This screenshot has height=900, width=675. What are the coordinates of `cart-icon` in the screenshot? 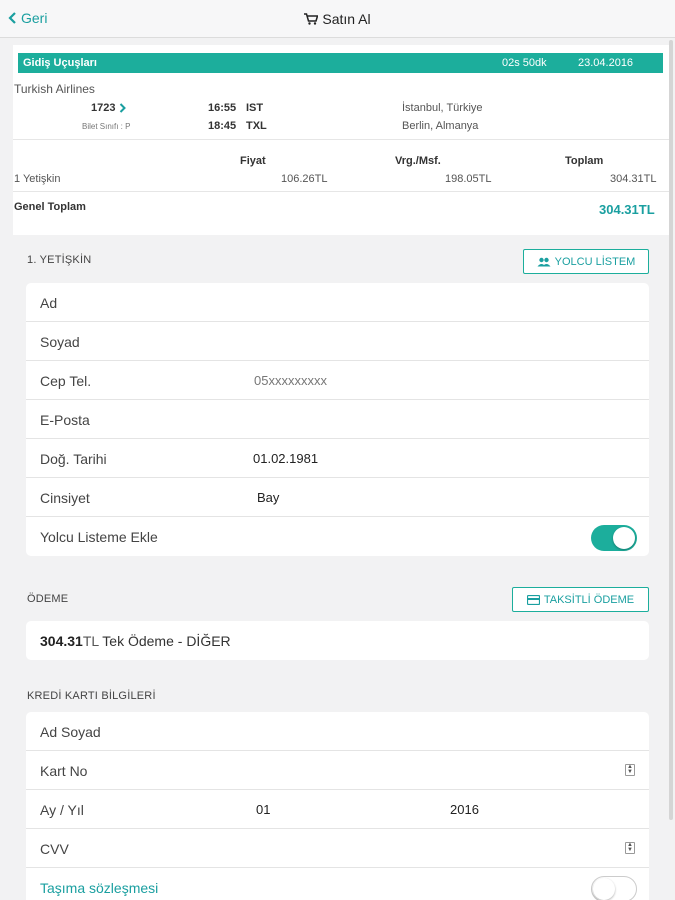 It's located at (311, 19).